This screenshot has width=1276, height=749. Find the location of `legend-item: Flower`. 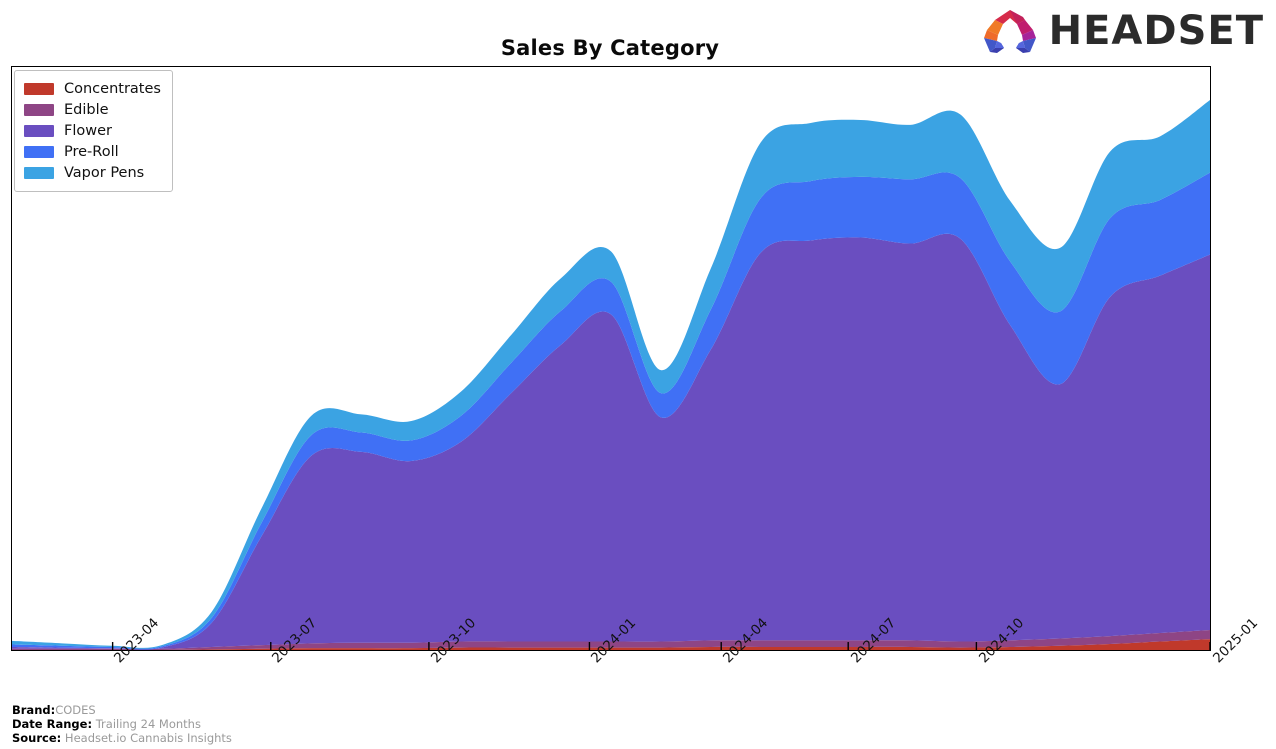

legend-item: Flower is located at coordinates (92, 130).